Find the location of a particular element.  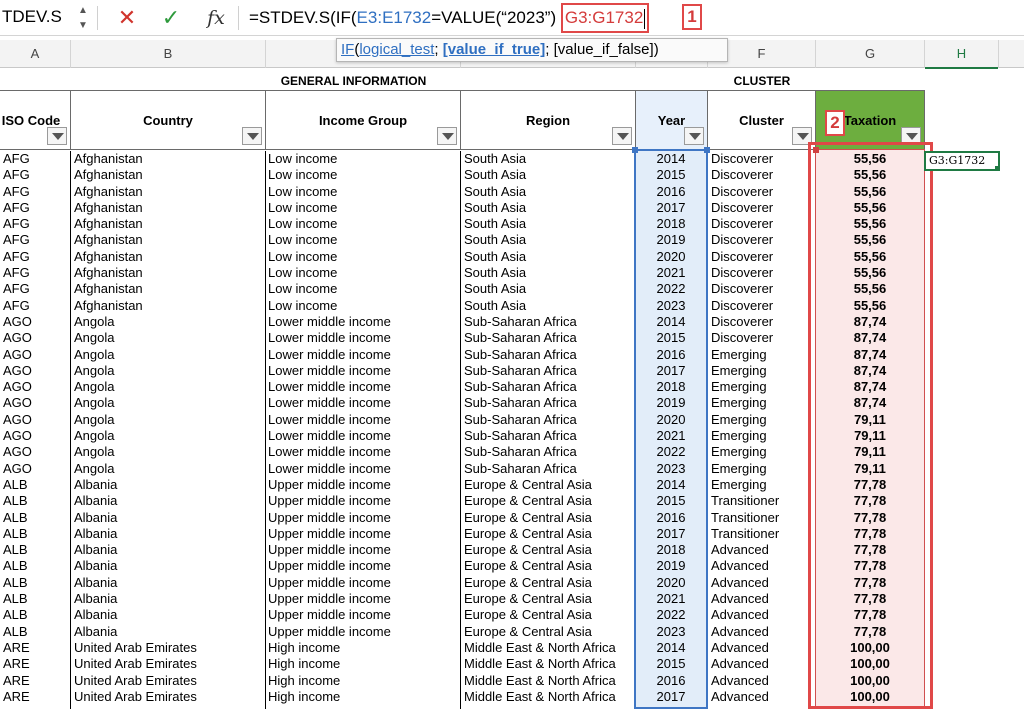

cell-taxation: 87,74 is located at coordinates (870, 355).